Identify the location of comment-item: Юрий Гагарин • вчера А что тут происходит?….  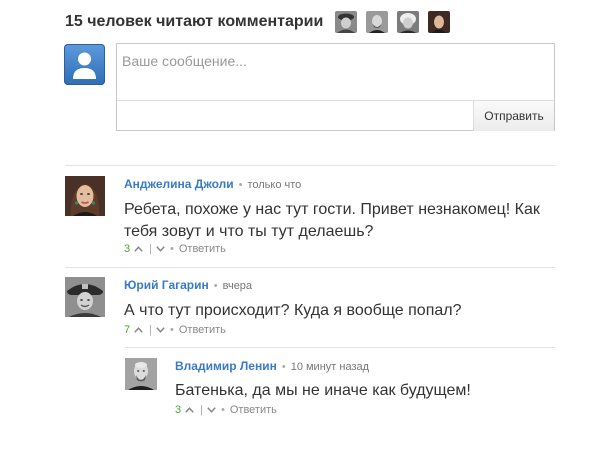
(310, 309).